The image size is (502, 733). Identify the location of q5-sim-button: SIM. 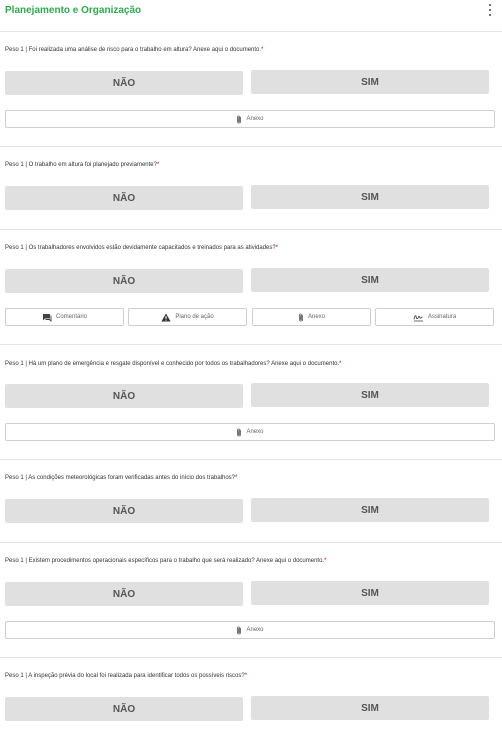
(370, 510).